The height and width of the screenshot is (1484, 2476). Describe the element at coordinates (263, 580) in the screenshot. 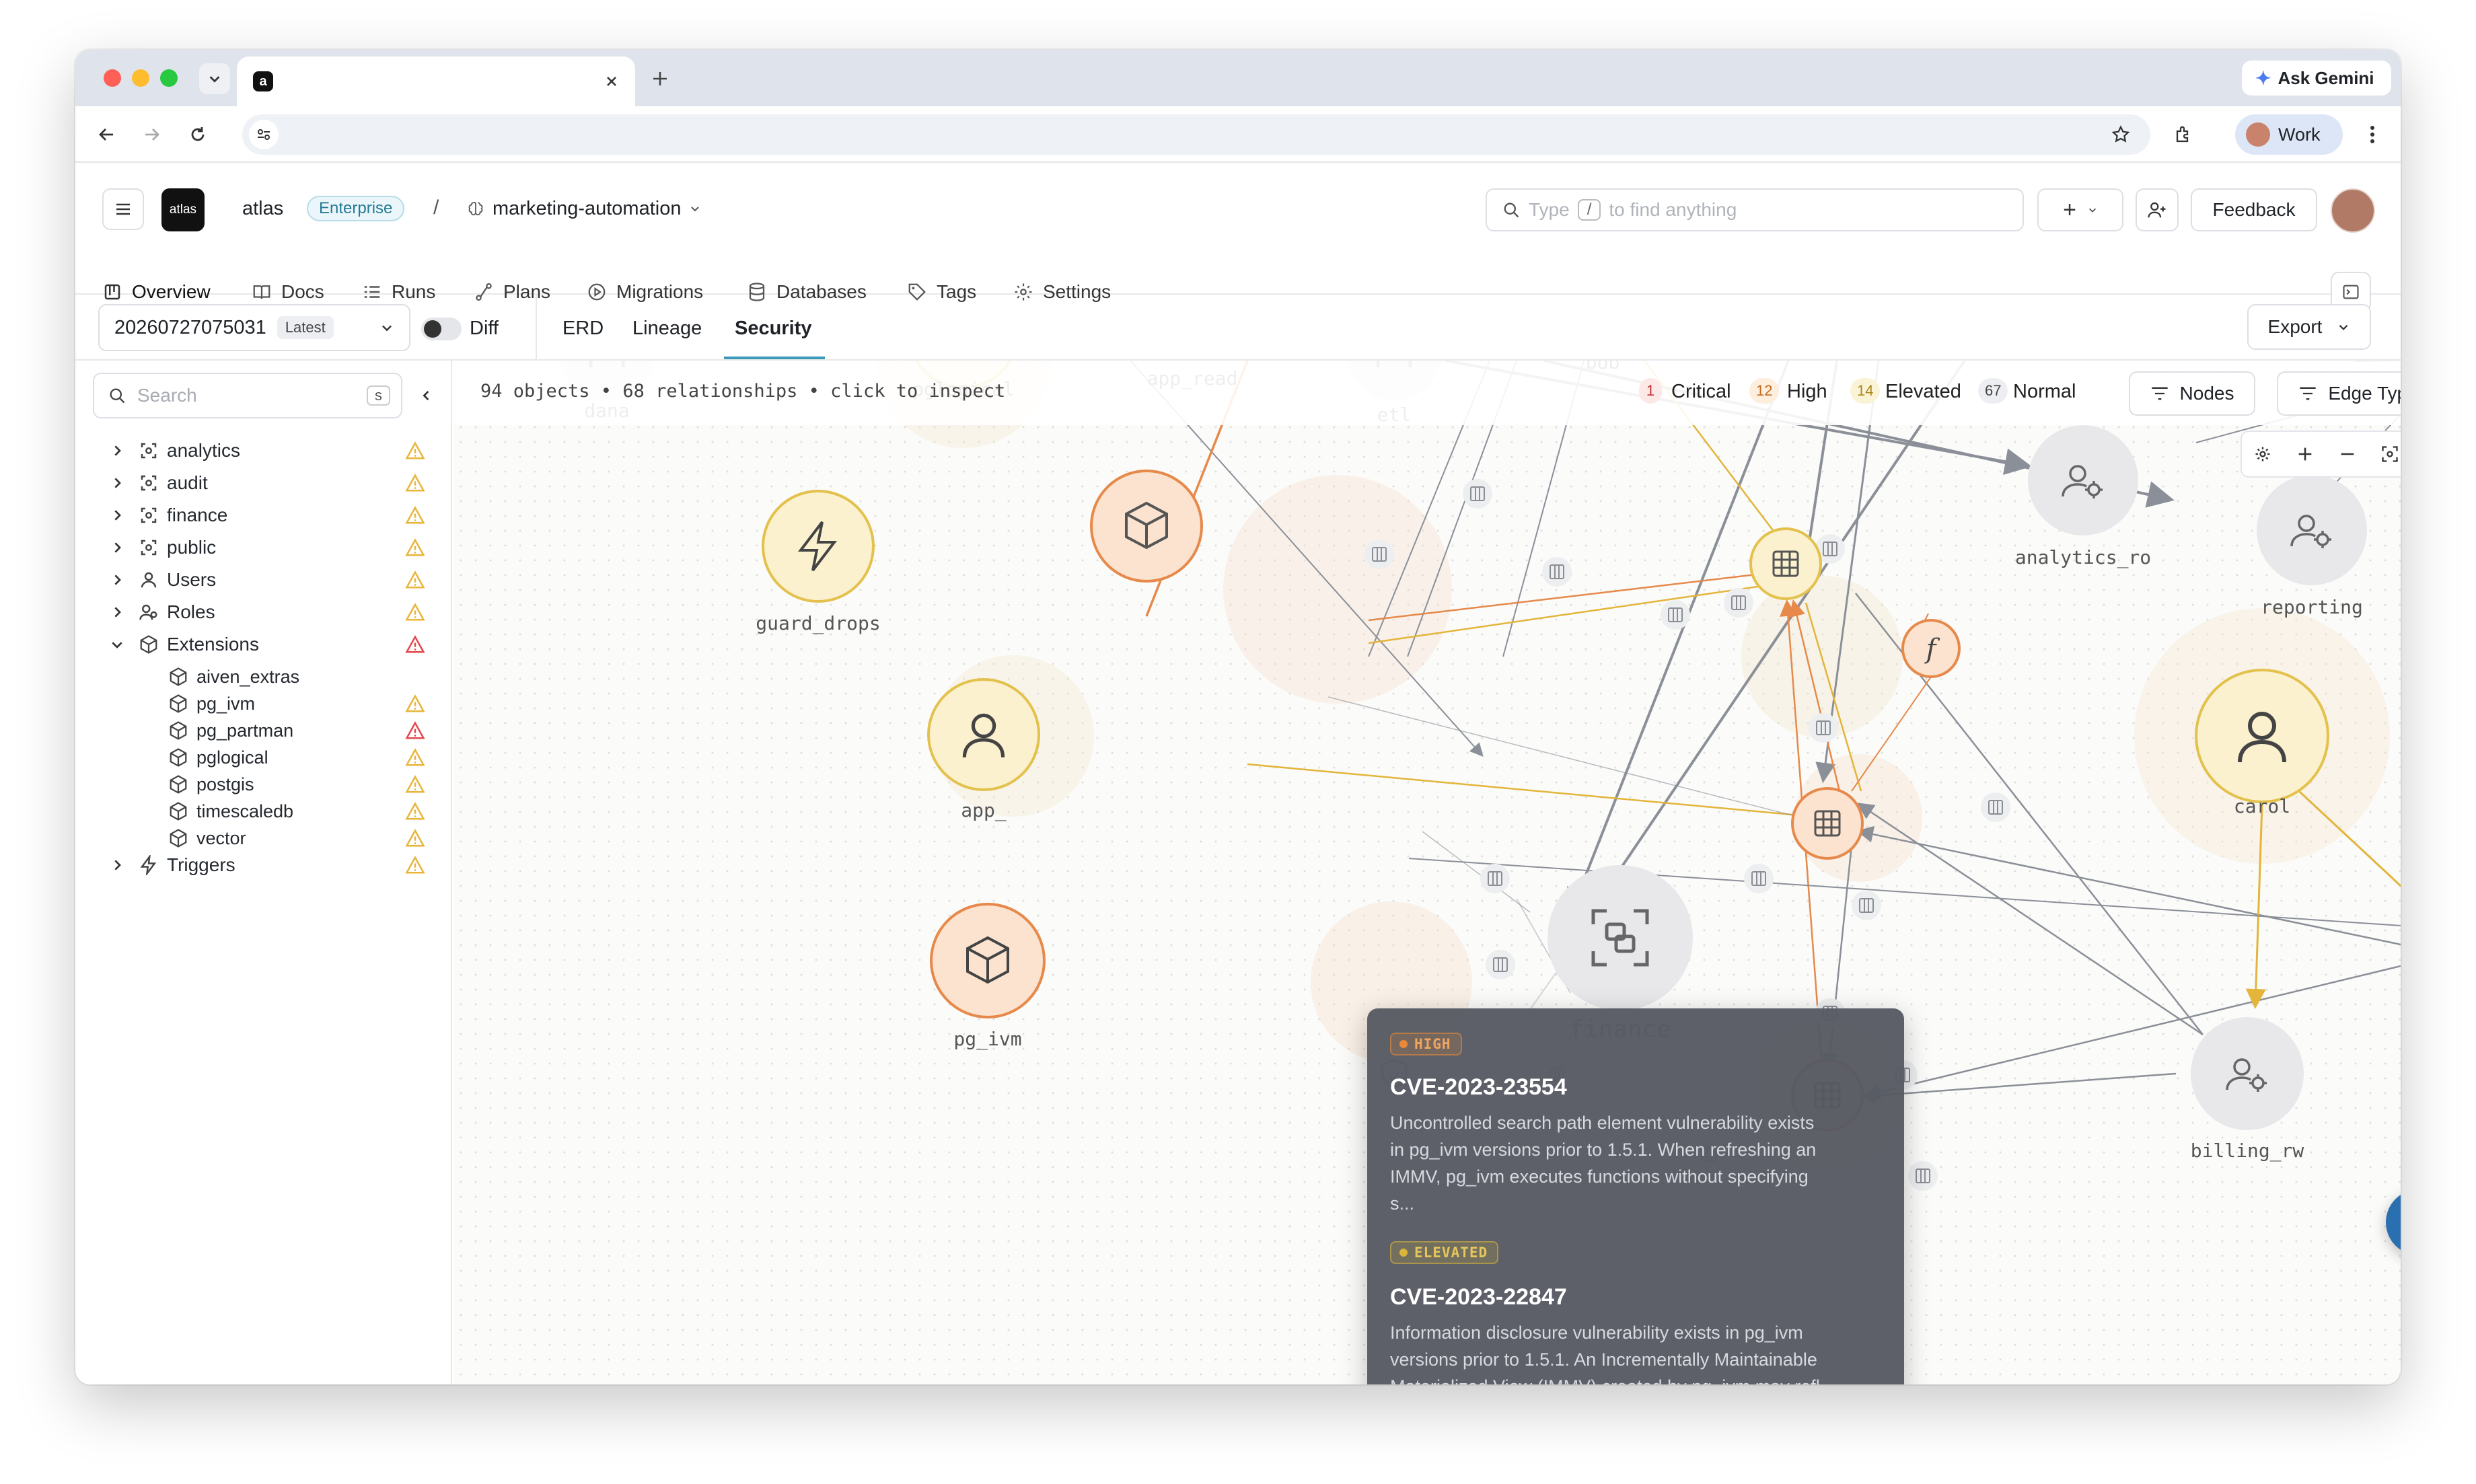

I see `tree-item-users: Users` at that location.